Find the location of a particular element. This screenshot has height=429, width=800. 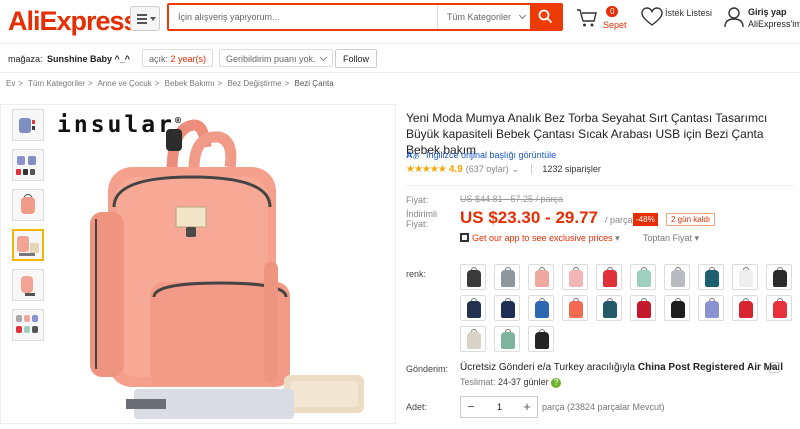

cart-label: Sepet is located at coordinates (615, 25).